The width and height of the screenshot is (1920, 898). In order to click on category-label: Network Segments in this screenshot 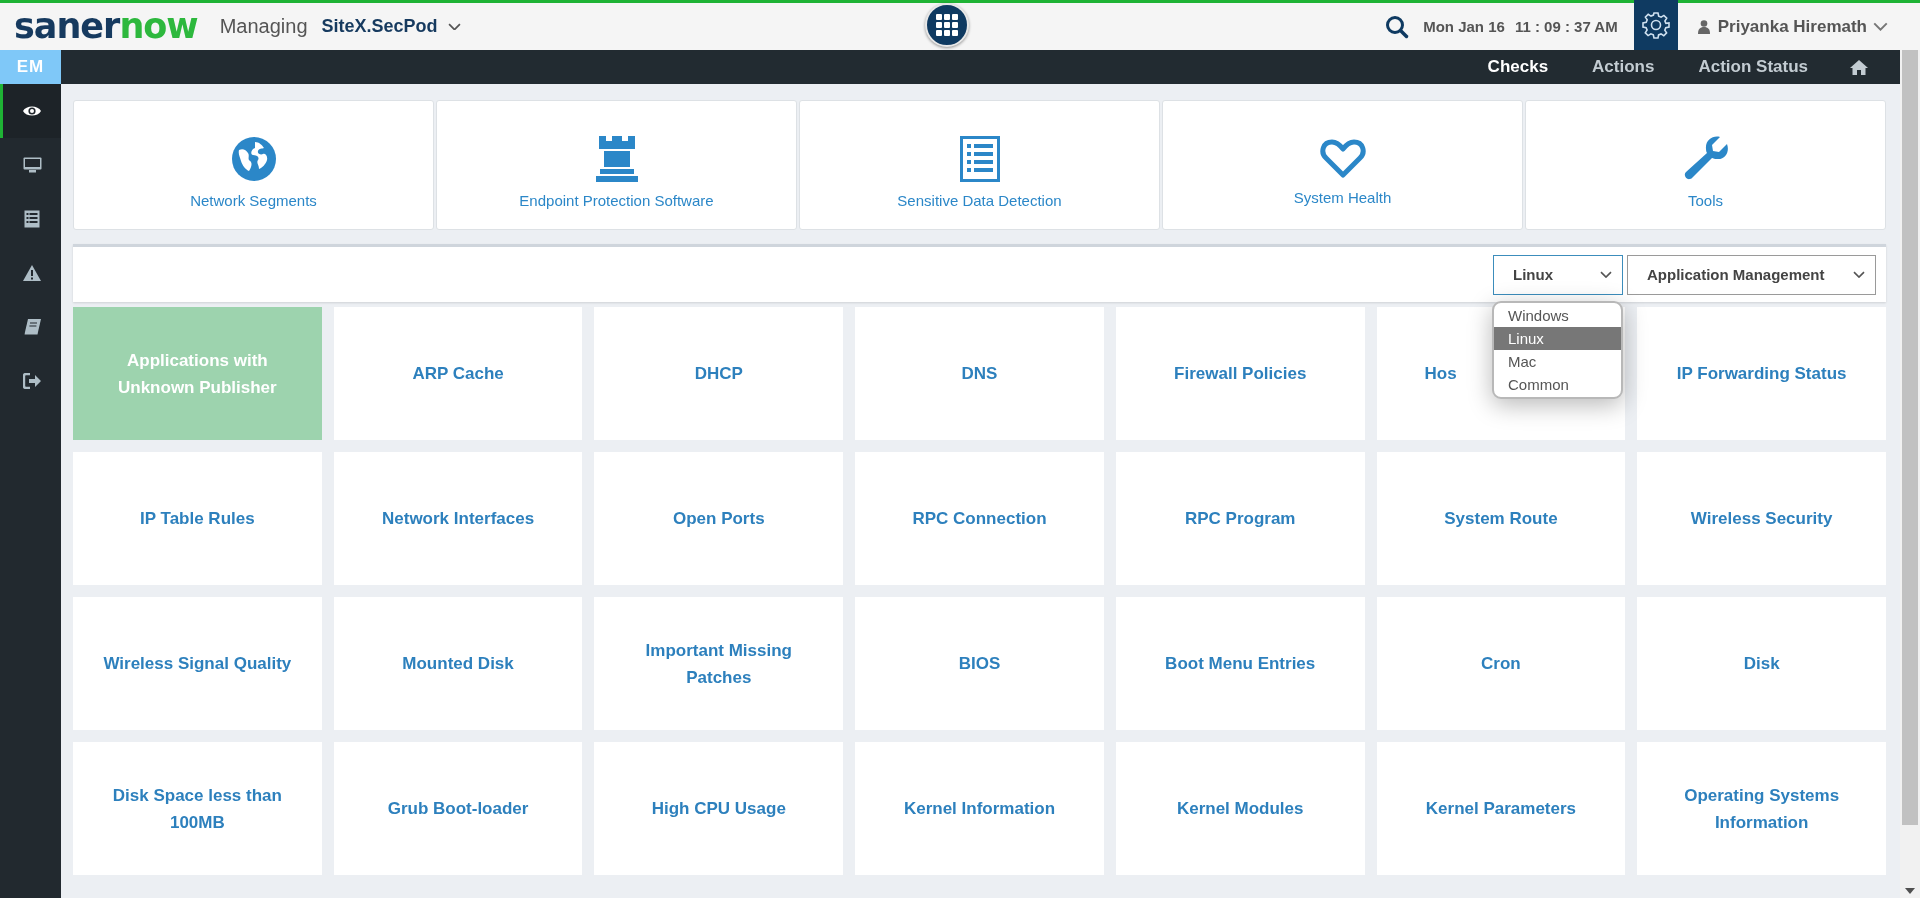, I will do `click(253, 200)`.